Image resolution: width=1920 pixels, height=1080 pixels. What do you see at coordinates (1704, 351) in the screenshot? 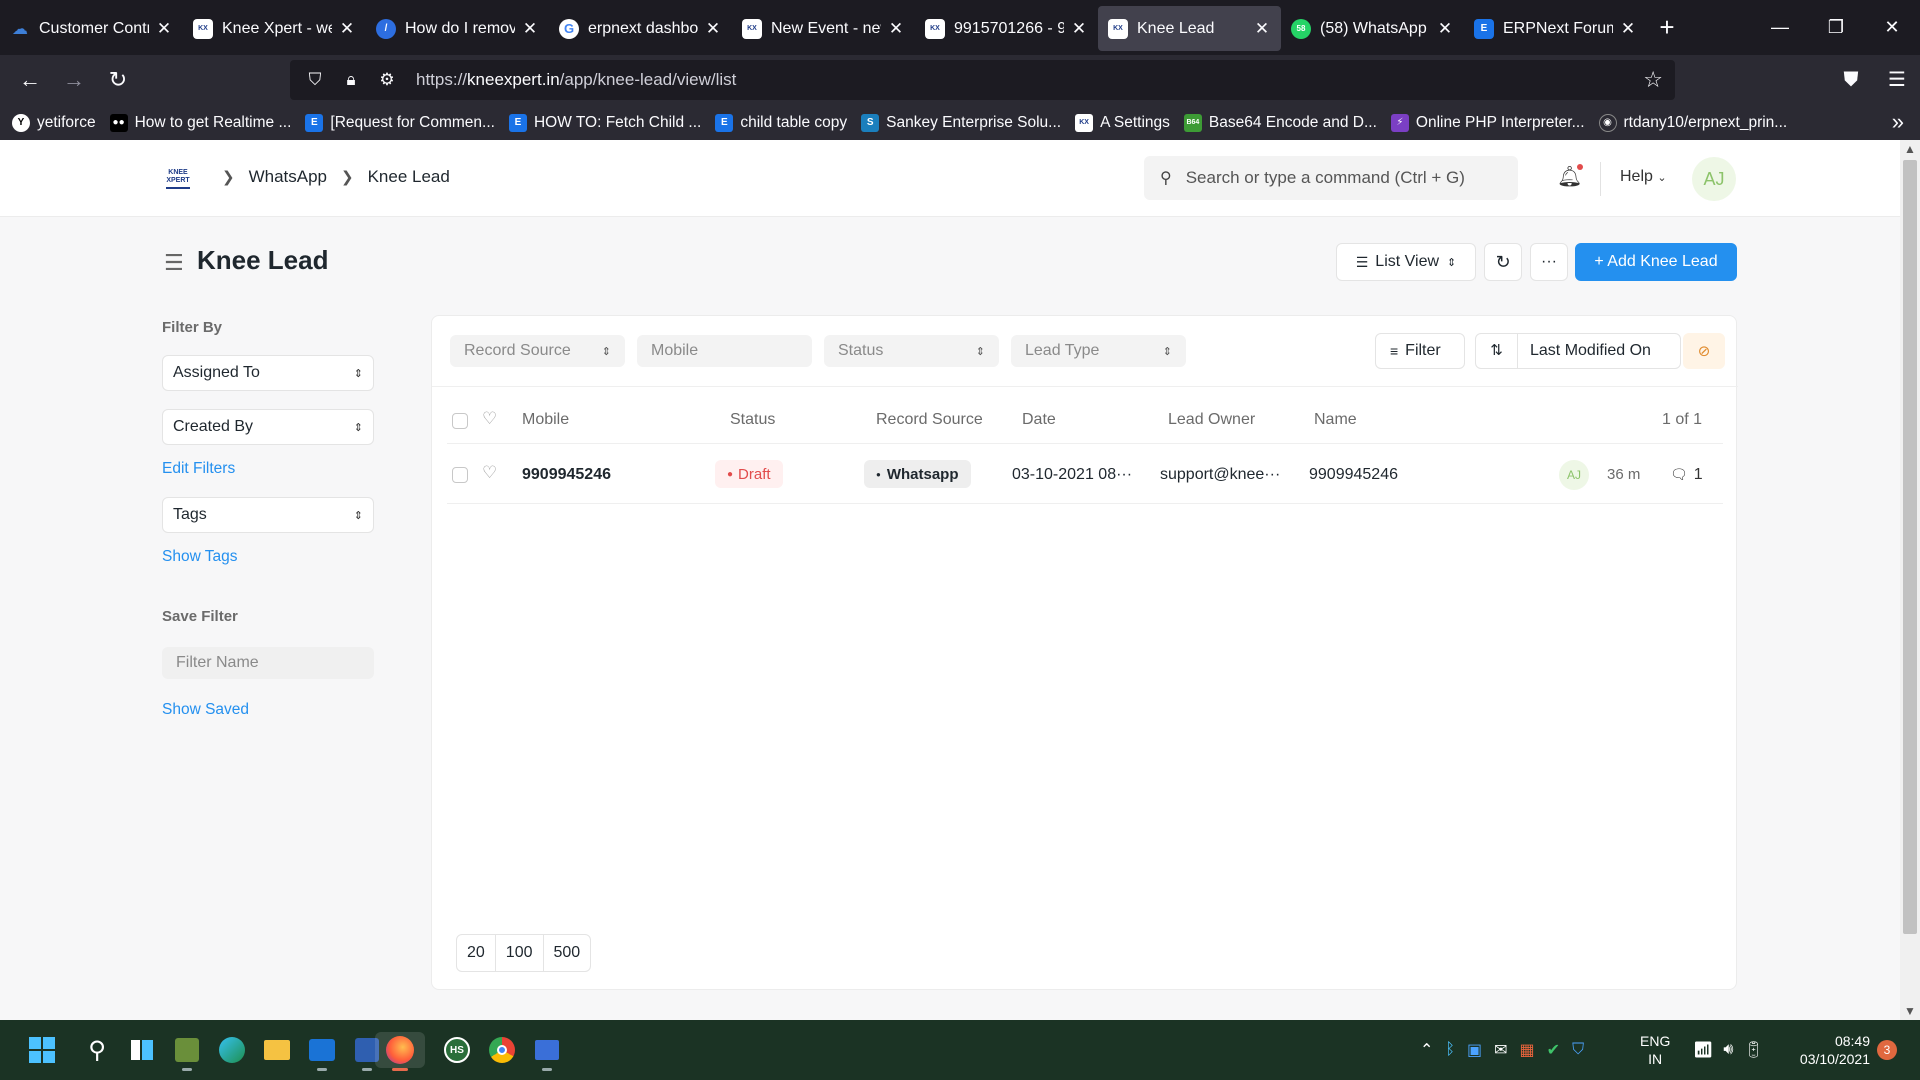
I see `clear-filters-button: ⊘` at bounding box center [1704, 351].